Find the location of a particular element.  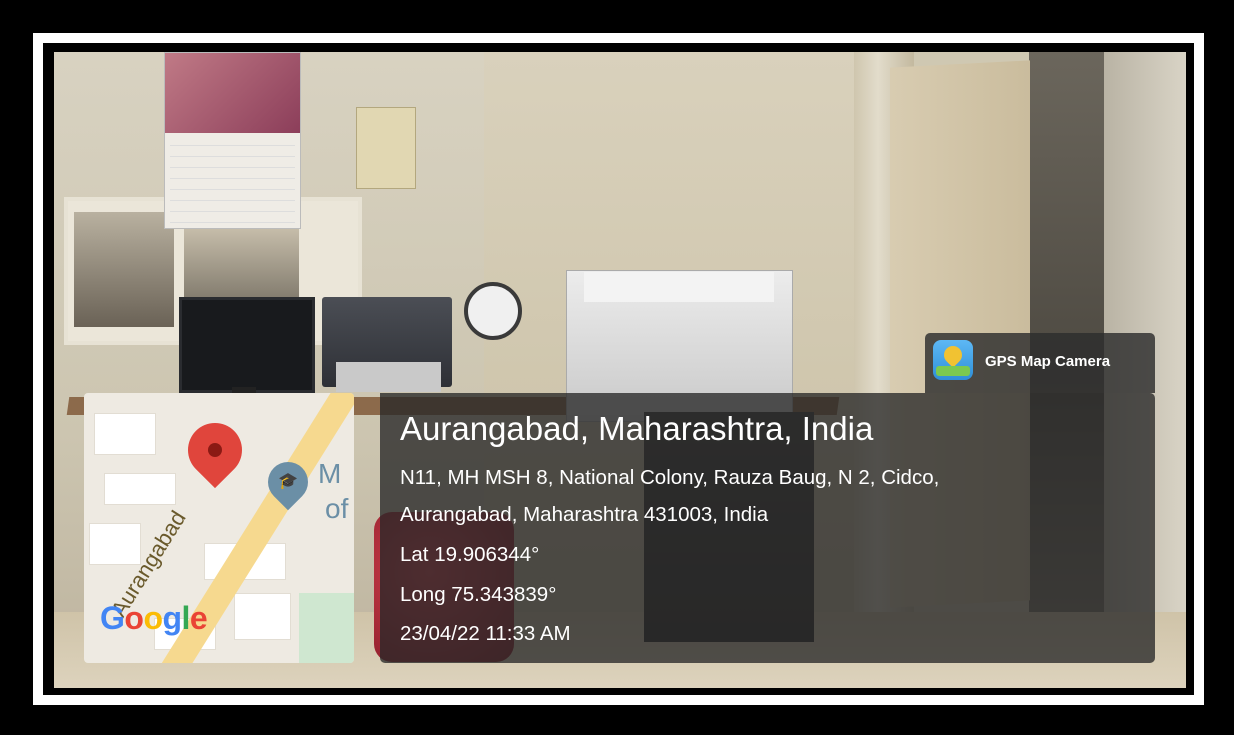

calendar-dates is located at coordinates (232, 180).